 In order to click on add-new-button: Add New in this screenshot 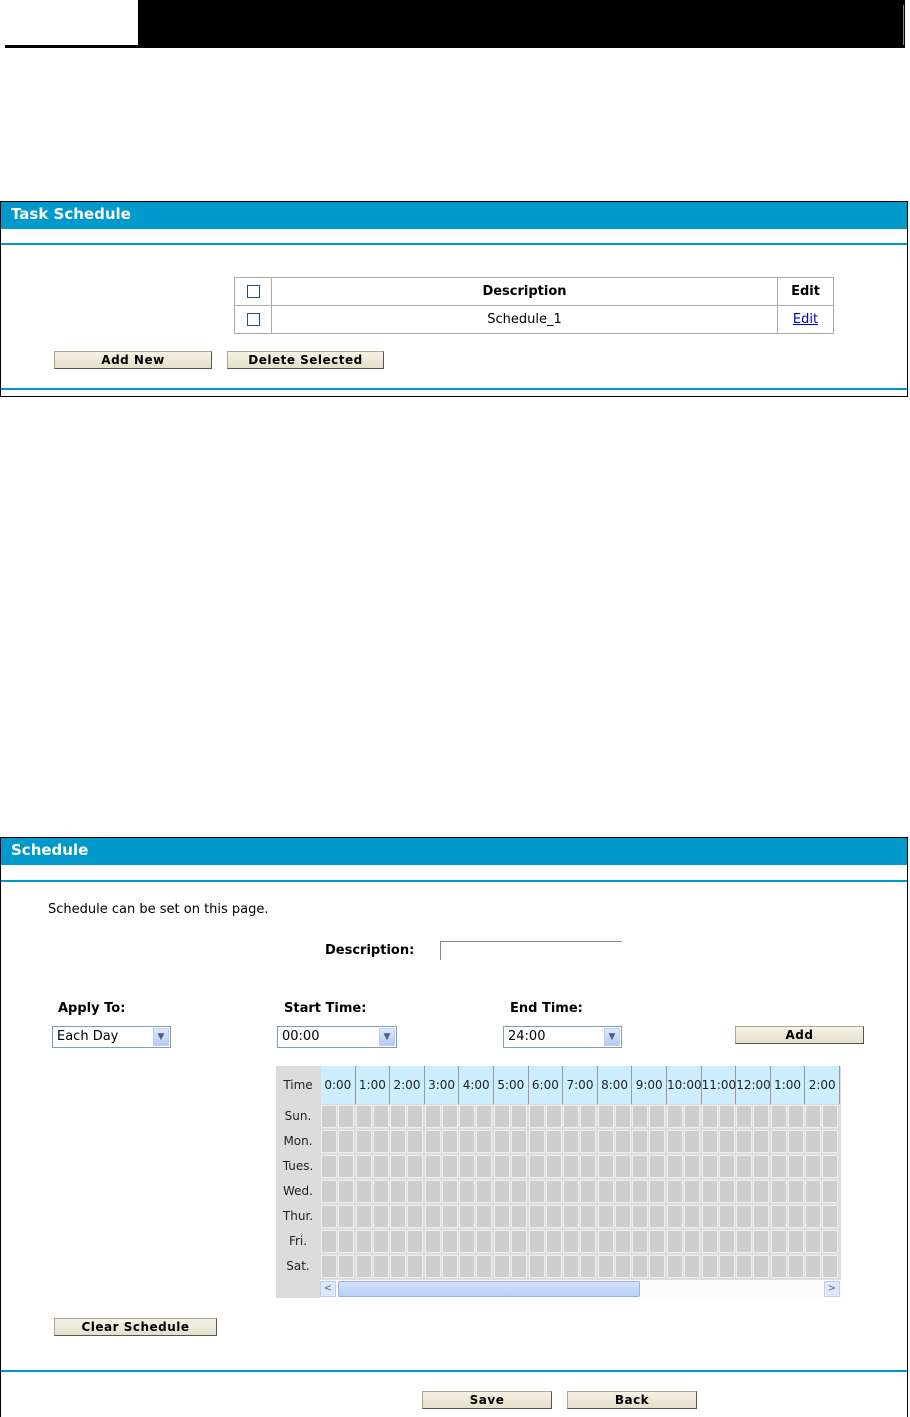, I will do `click(133, 360)`.